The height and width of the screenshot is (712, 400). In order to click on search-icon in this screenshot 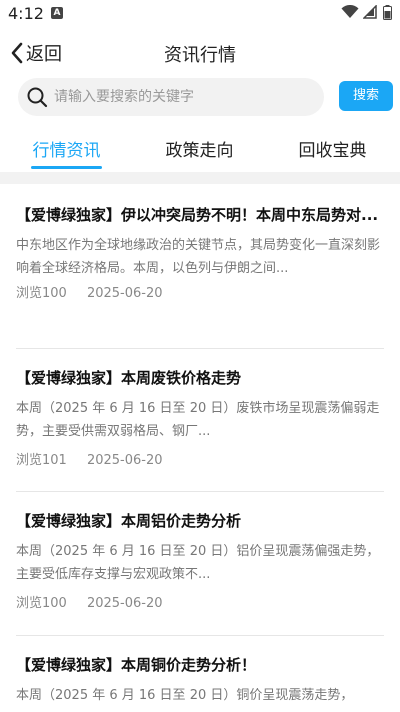, I will do `click(37, 97)`.